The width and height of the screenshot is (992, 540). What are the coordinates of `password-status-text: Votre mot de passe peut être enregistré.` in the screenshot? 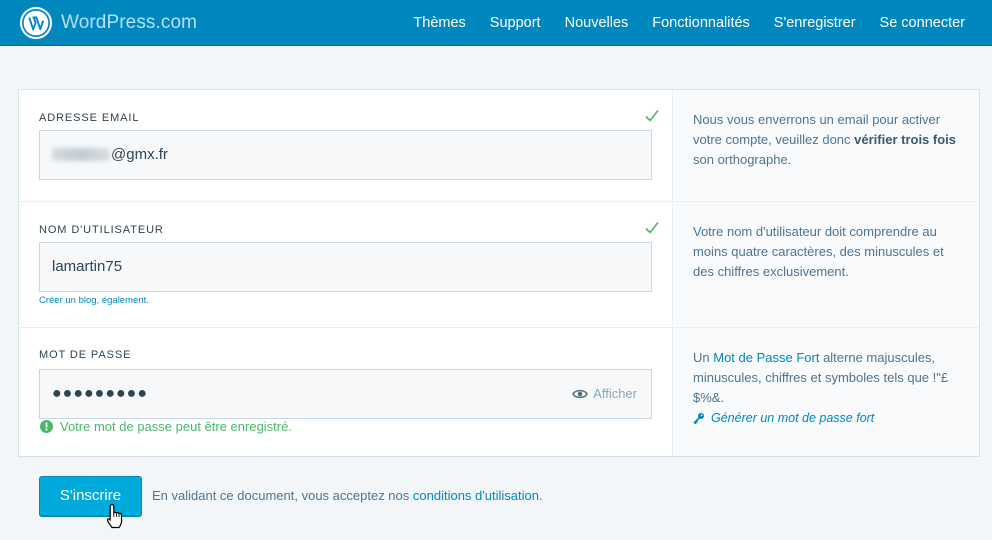 It's located at (176, 426).